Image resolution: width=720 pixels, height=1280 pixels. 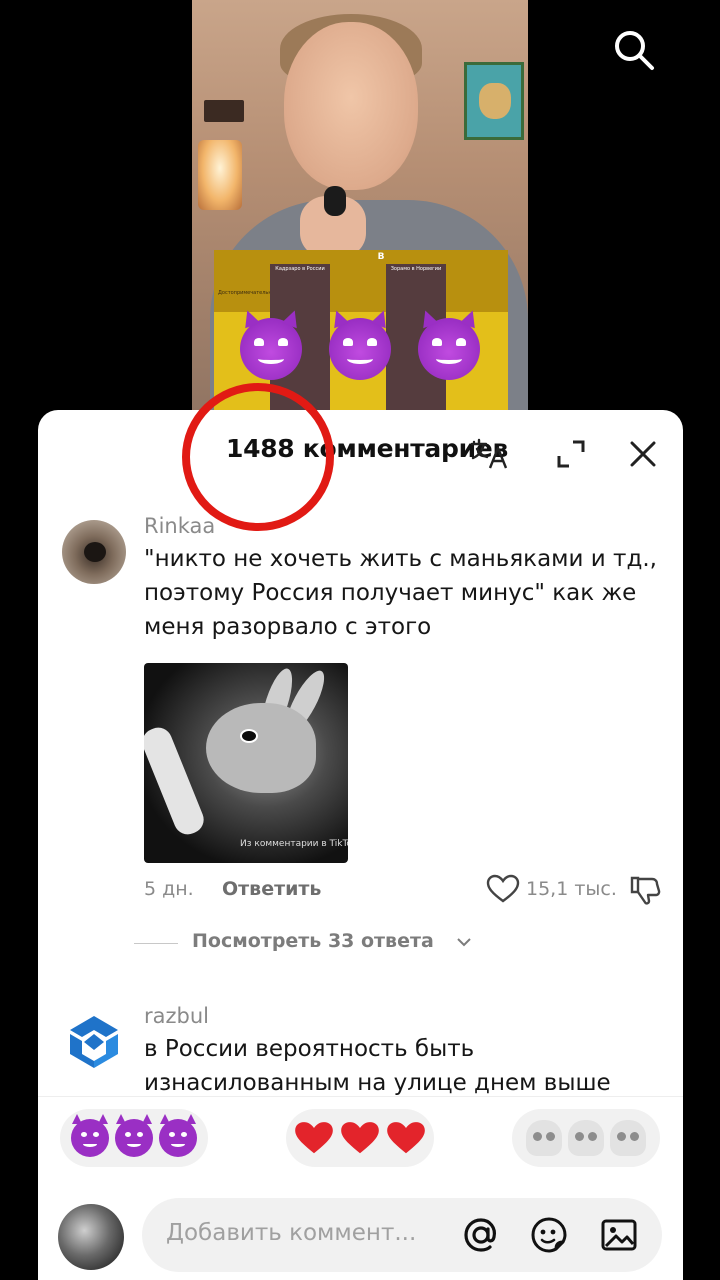 What do you see at coordinates (313, 941) in the screenshot?
I see `view-replies-label: Посмотреть 33 ответа` at bounding box center [313, 941].